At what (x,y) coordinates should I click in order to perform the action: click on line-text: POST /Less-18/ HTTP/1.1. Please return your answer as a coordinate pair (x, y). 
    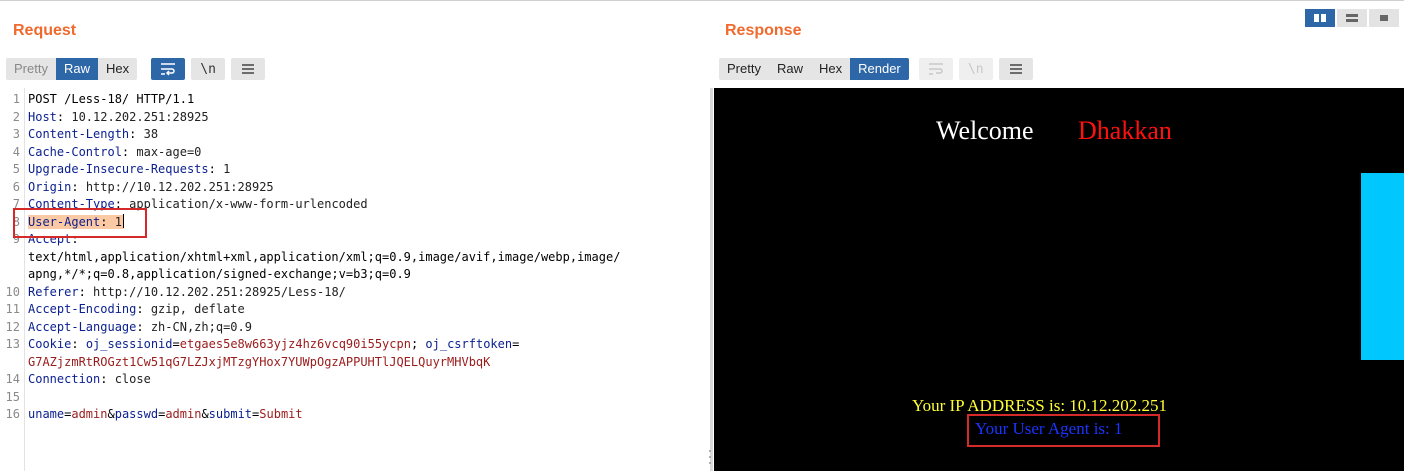
    Looking at the image, I should click on (111, 99).